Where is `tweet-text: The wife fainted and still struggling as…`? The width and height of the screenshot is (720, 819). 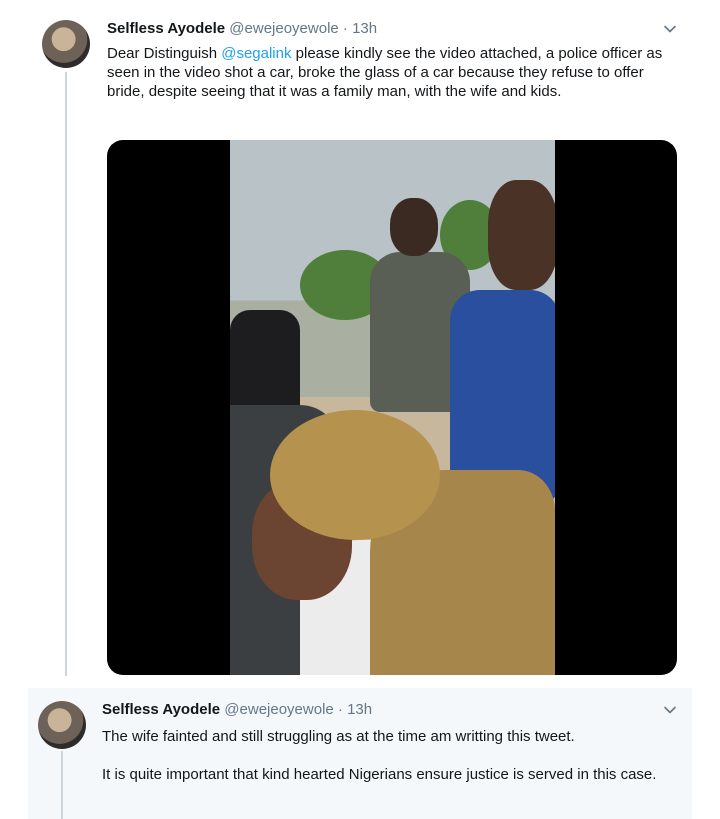
tweet-text: The wife fainted and still struggling as… is located at coordinates (392, 755).